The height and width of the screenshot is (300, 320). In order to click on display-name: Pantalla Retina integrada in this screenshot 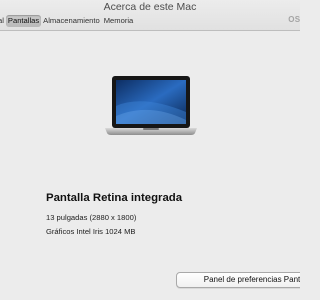, I will do `click(114, 198)`.